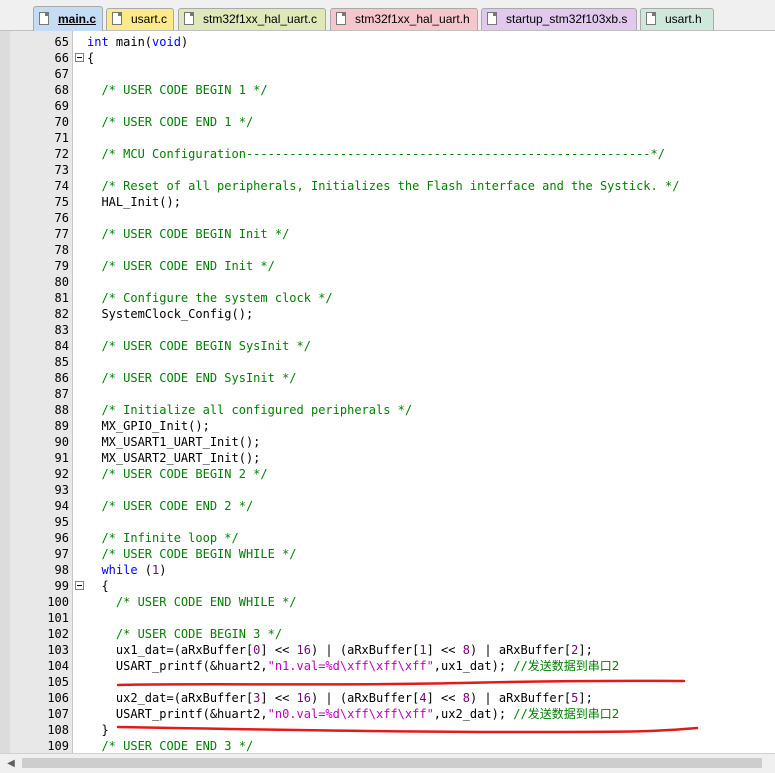  I want to click on line-number: 101, so click(58, 618).